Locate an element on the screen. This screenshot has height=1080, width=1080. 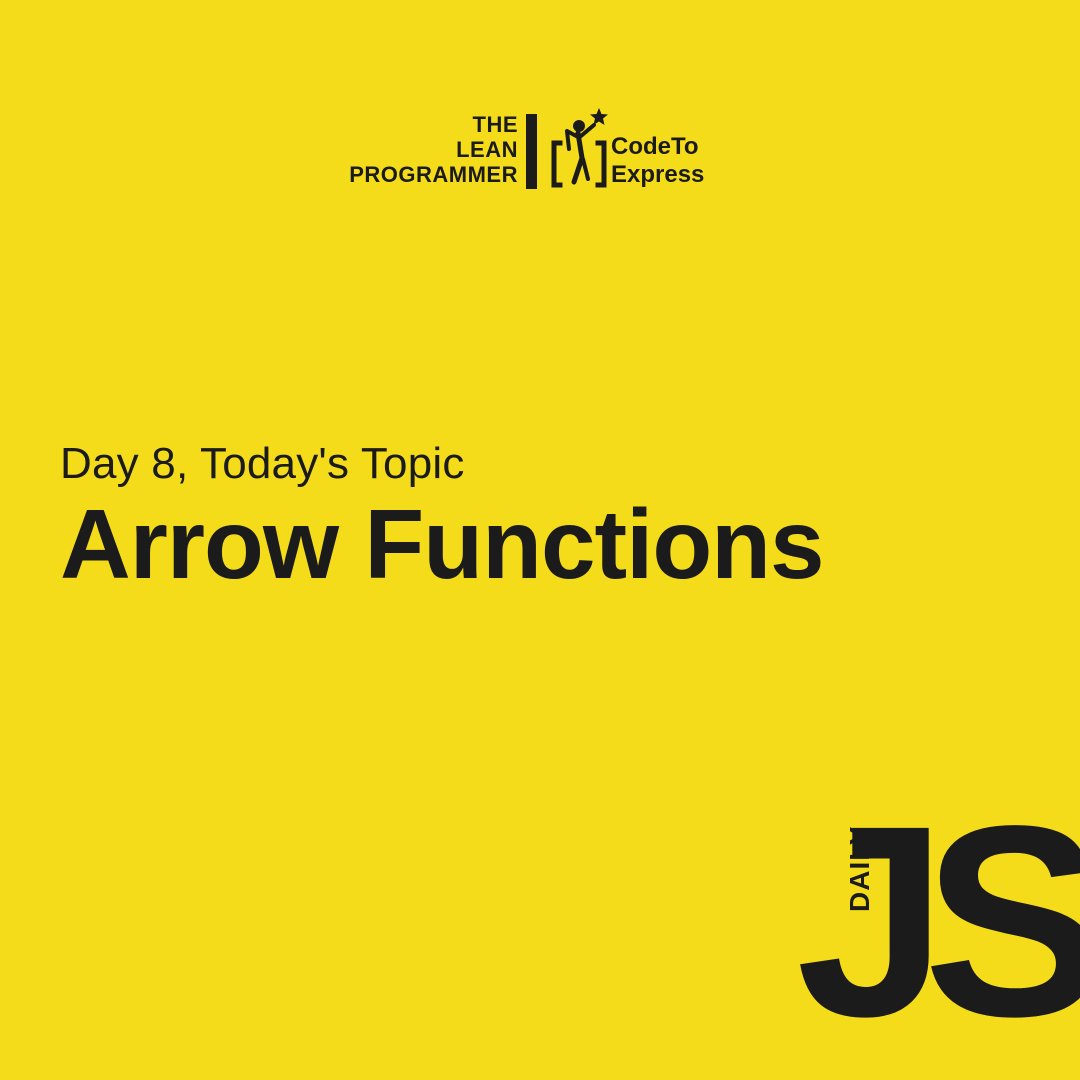
brand-lean-line-3: PROGRAMMER is located at coordinates (433, 174).